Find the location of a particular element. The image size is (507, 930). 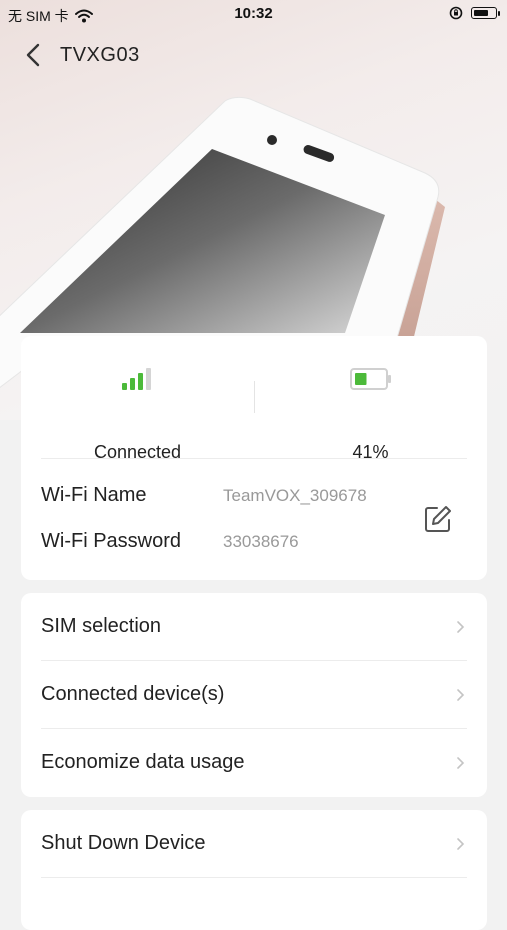

battery-label: 41% is located at coordinates (370, 452).